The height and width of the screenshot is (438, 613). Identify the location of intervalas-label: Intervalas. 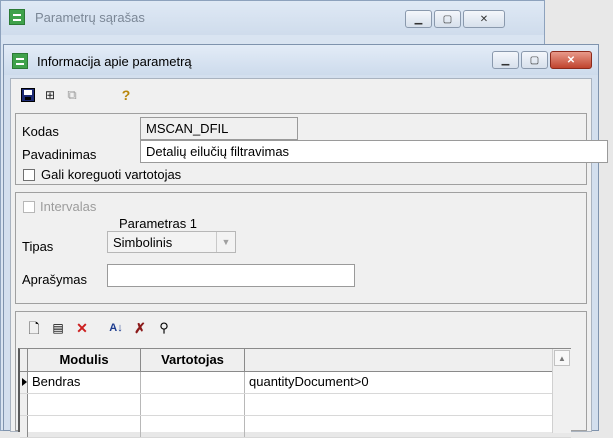
(68, 206).